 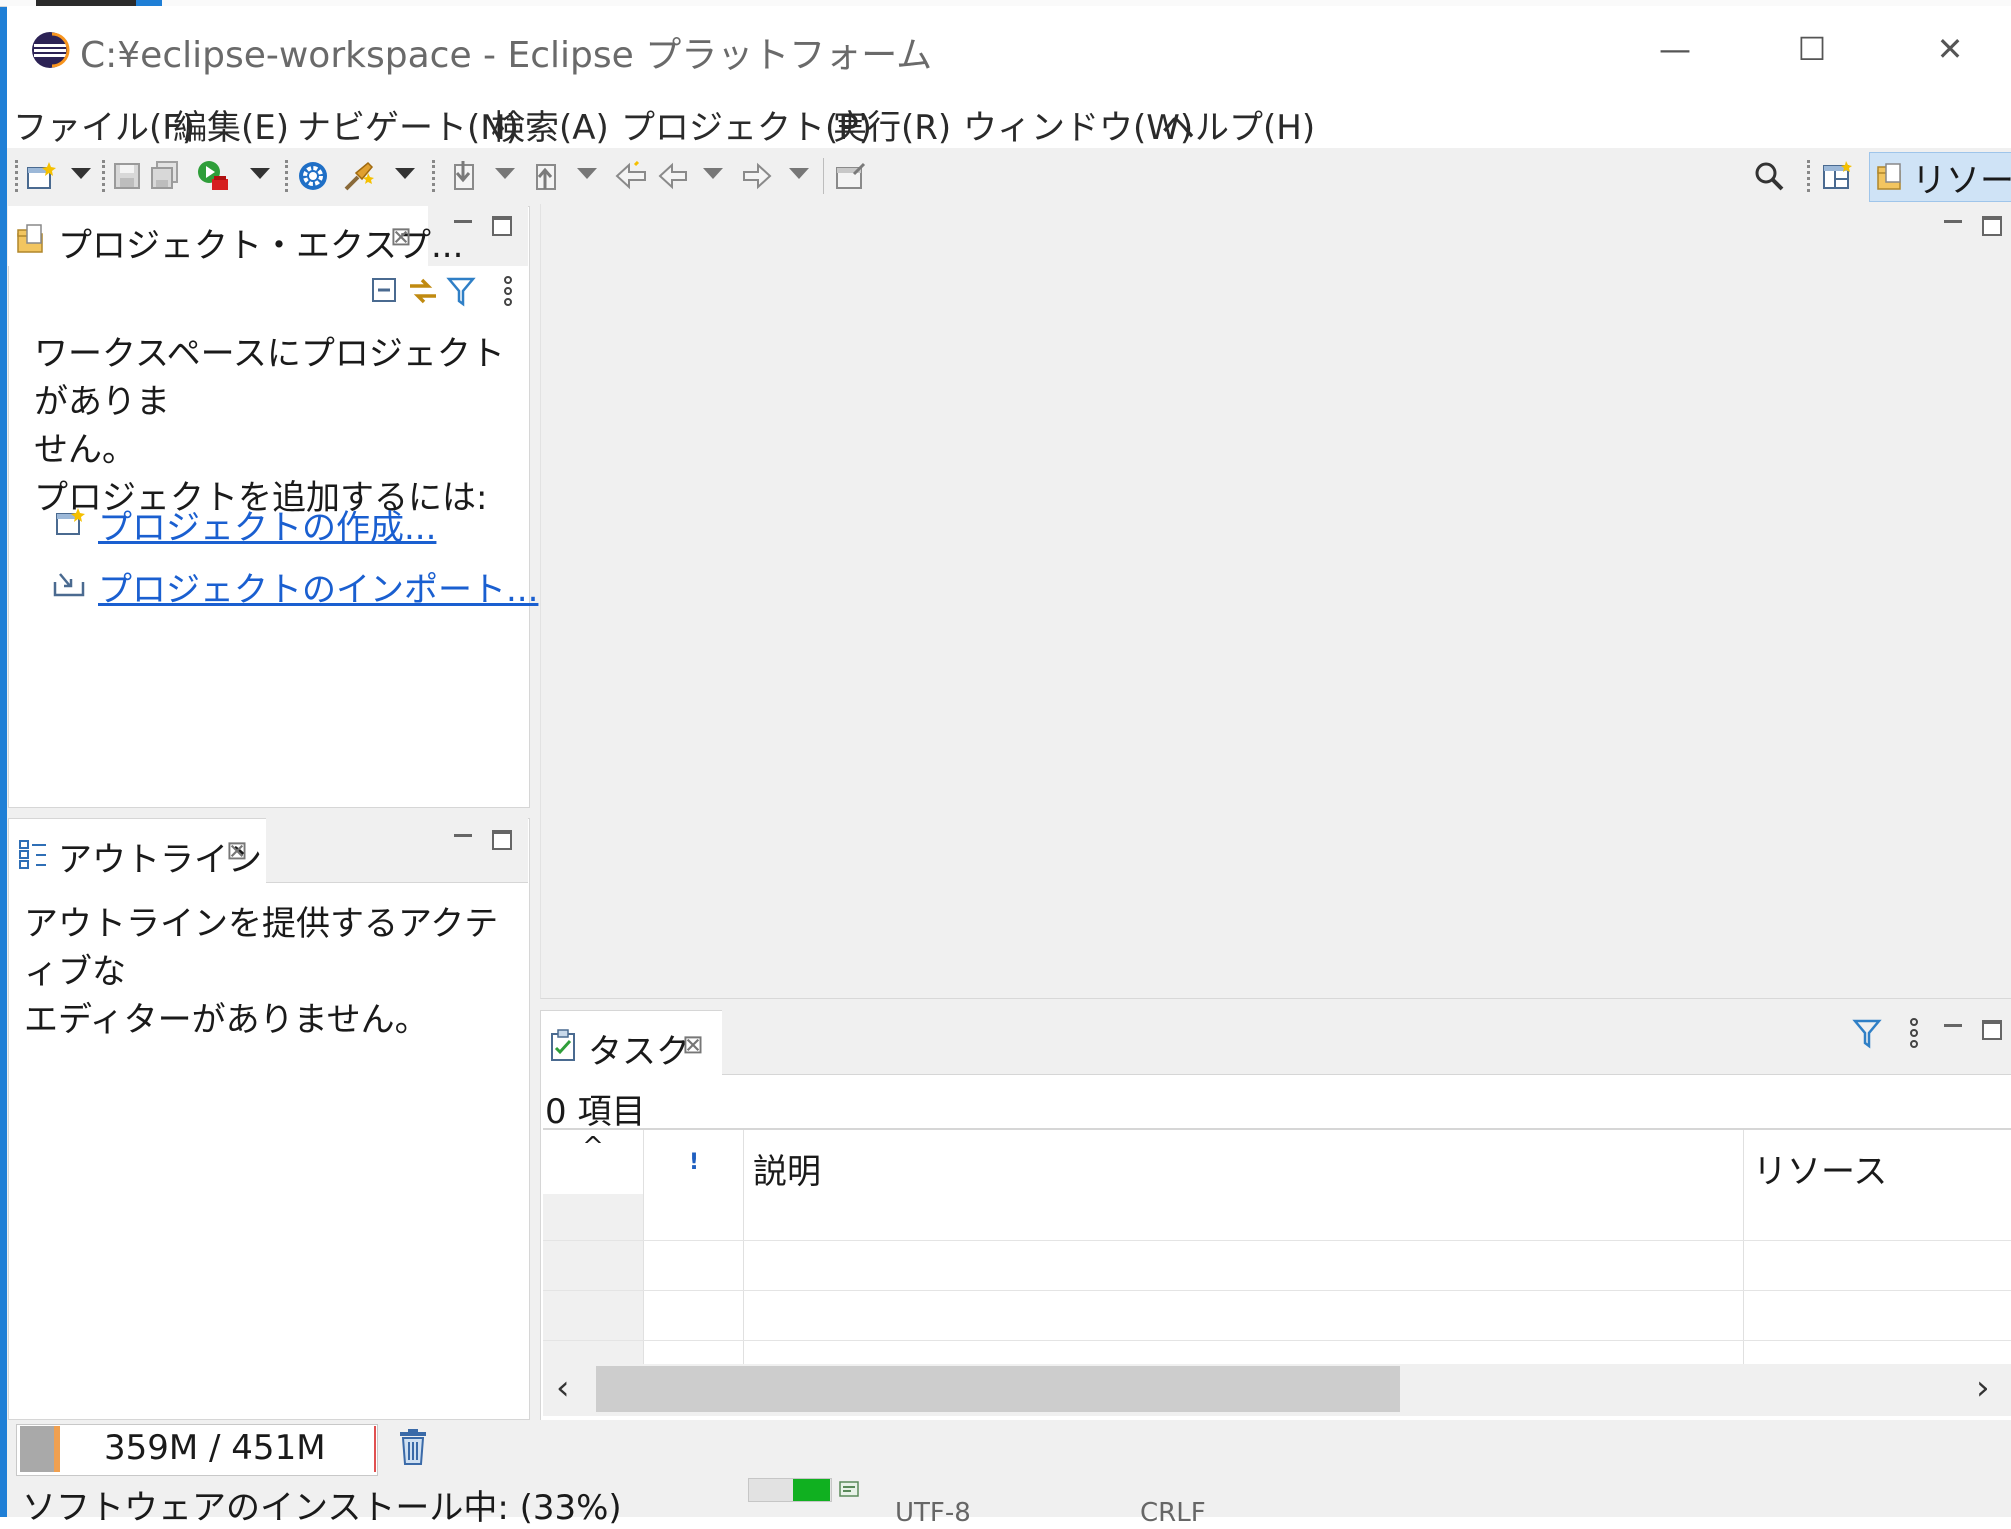 What do you see at coordinates (811, 1490) in the screenshot?
I see `progress-bar-fill` at bounding box center [811, 1490].